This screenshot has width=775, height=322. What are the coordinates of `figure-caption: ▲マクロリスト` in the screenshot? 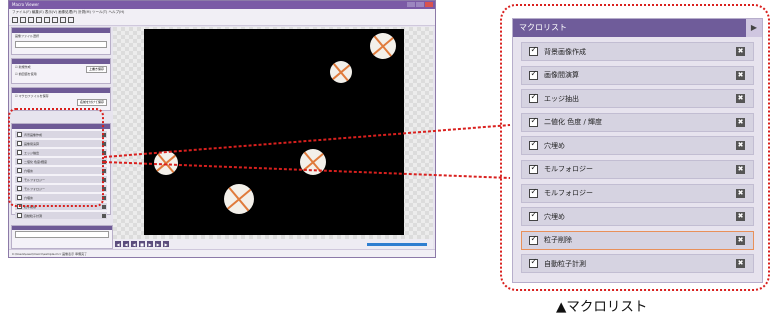 It's located at (602, 307).